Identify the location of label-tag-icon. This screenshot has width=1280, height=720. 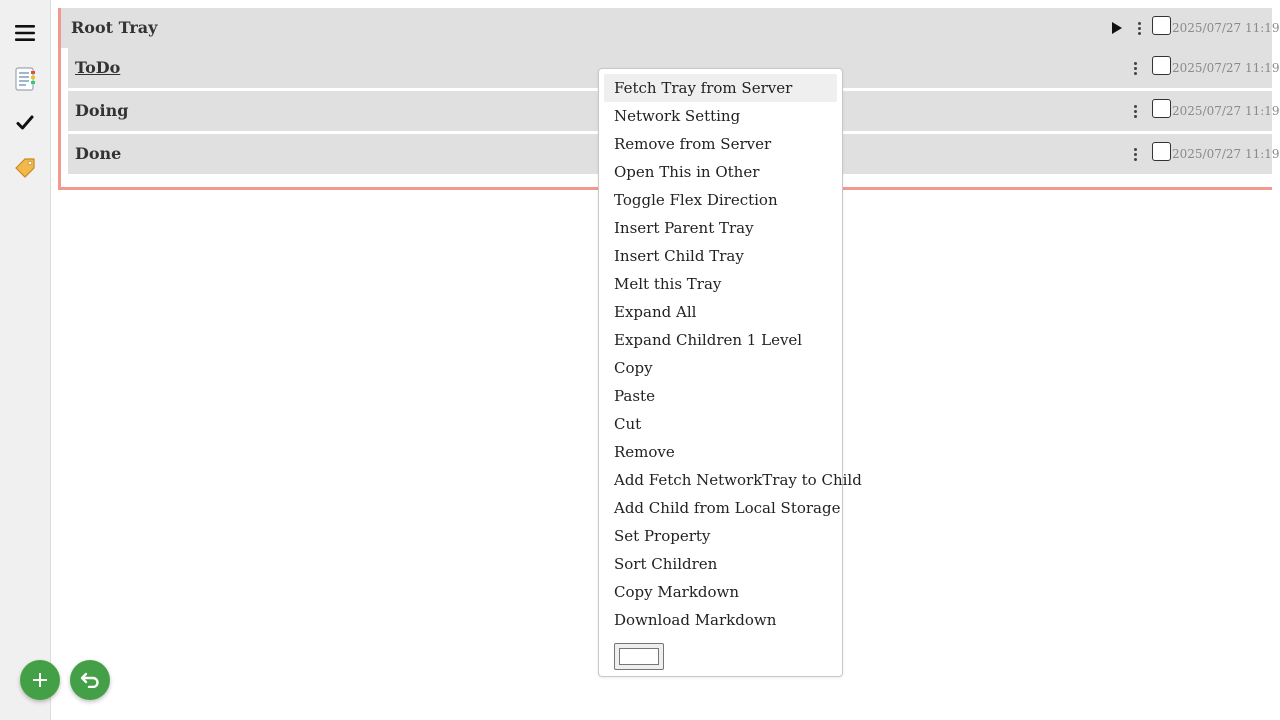
(25, 168).